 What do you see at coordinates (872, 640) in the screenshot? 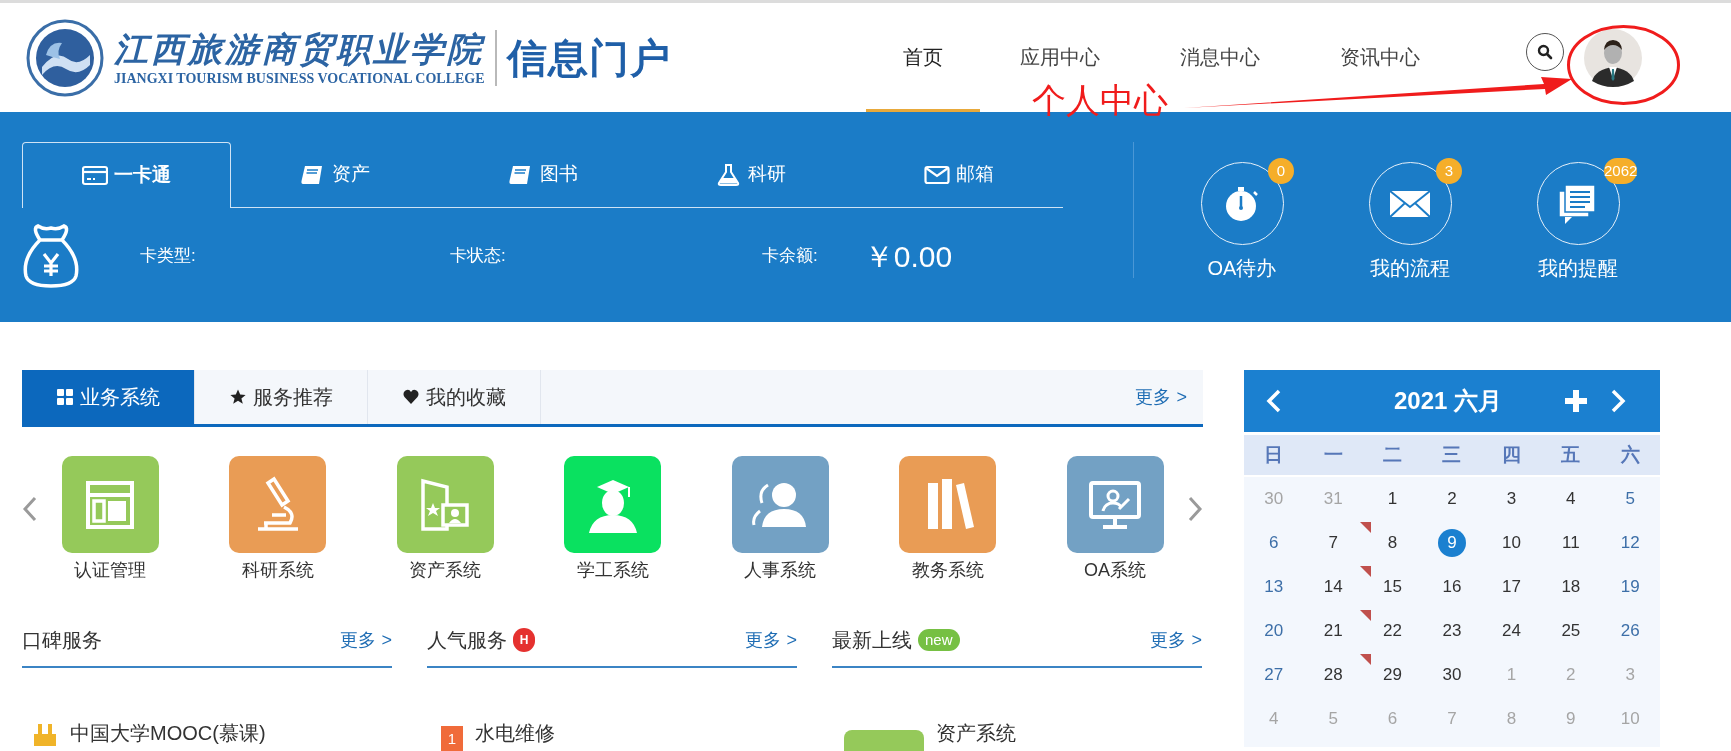
I see `section-title: 最新上线` at bounding box center [872, 640].